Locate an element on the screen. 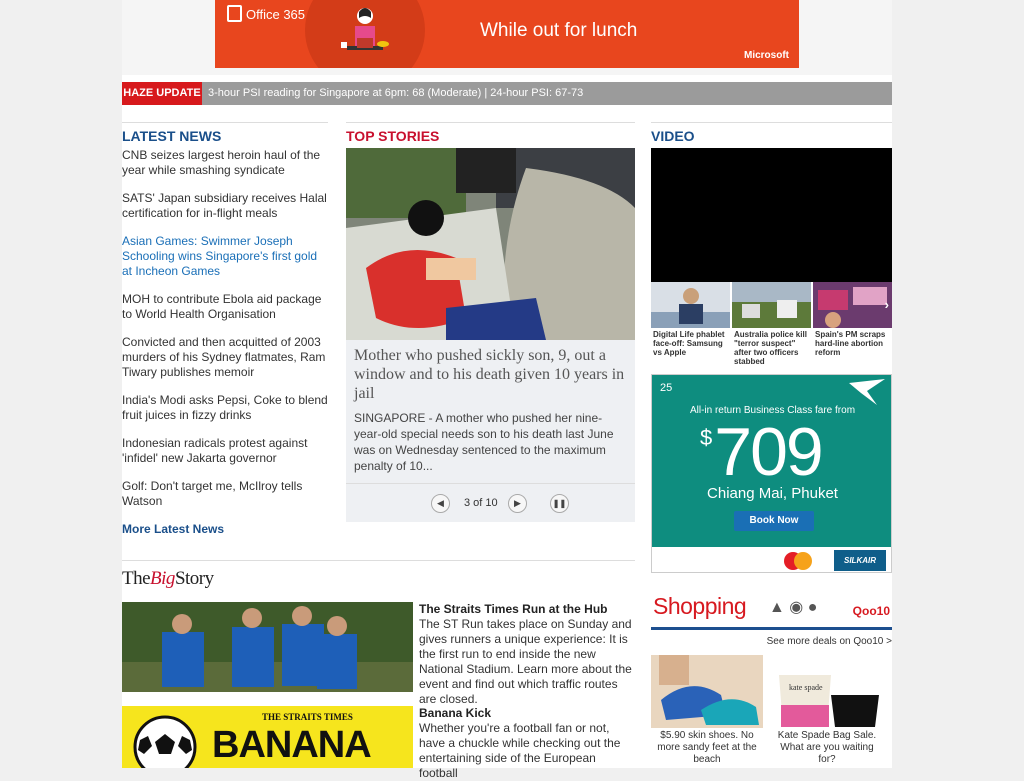 Image resolution: width=1024 pixels, height=781 pixels. ad-tagline: While out for lunch is located at coordinates (559, 30).